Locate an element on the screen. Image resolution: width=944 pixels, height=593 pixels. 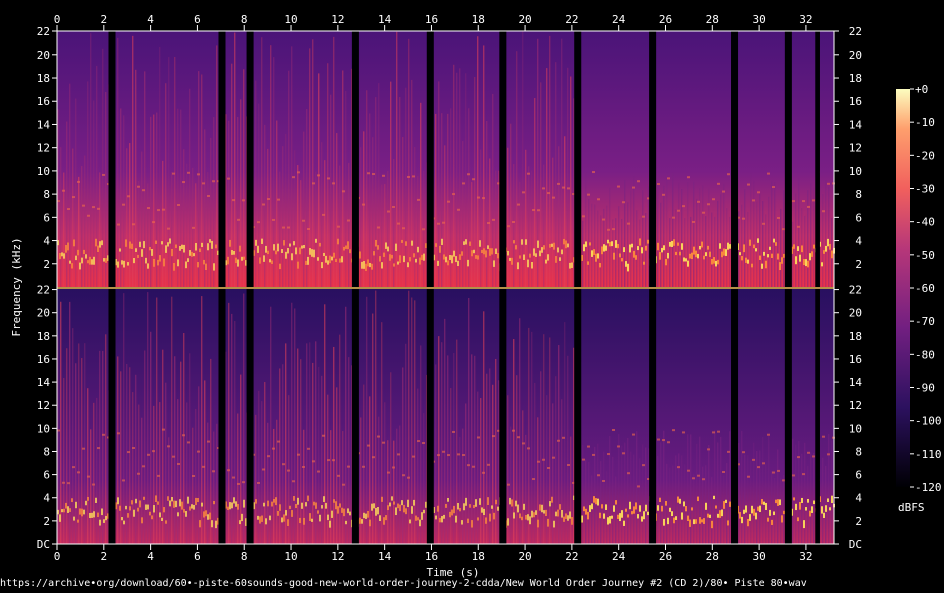
x-tick-label: 26 is located at coordinates (665, 556).